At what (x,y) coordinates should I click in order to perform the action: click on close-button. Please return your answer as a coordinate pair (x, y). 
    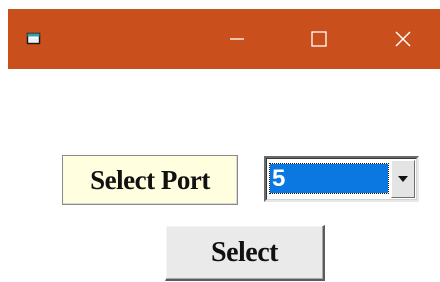
    Looking at the image, I should click on (403, 39).